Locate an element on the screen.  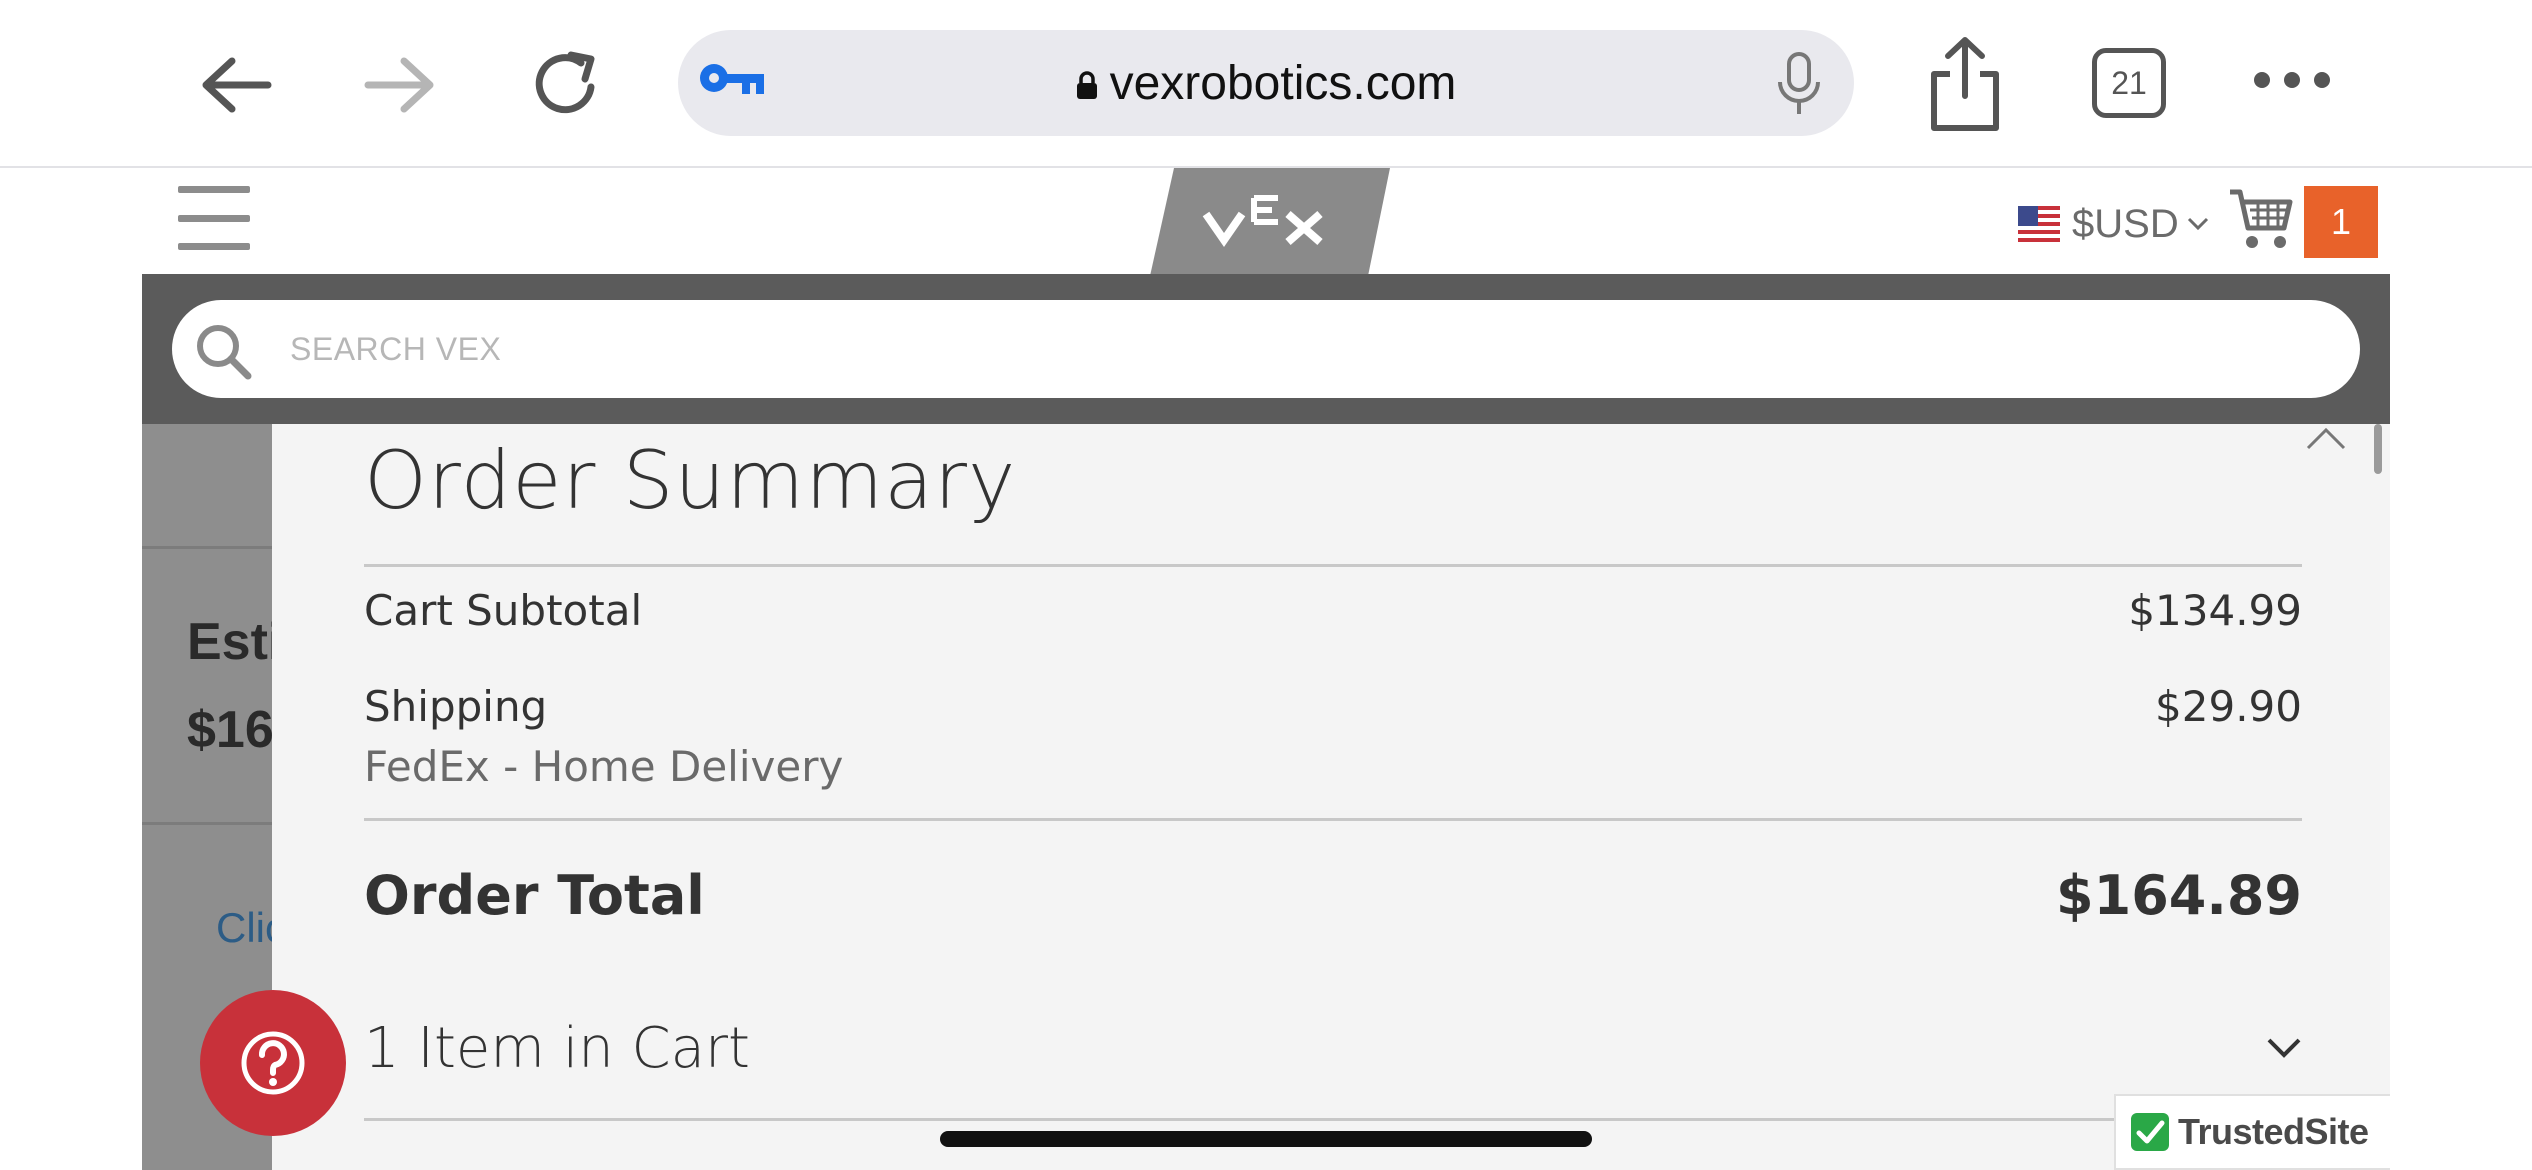
lock-icon is located at coordinates (1086, 85).